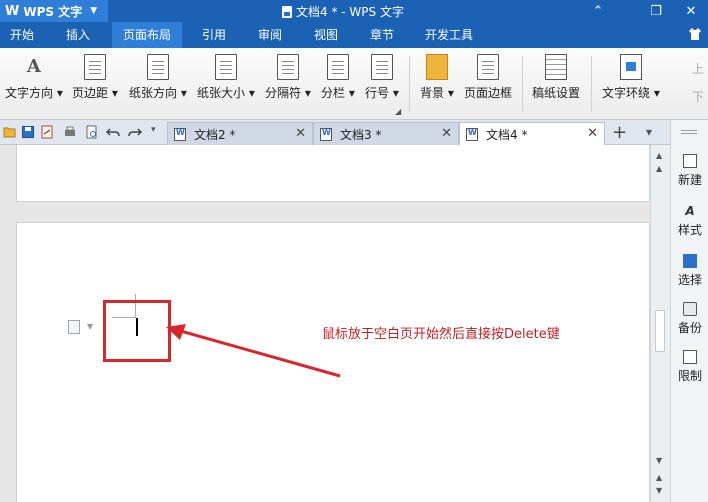  I want to click on customize-toolbar-chevron-icon: ▾, so click(153, 130).